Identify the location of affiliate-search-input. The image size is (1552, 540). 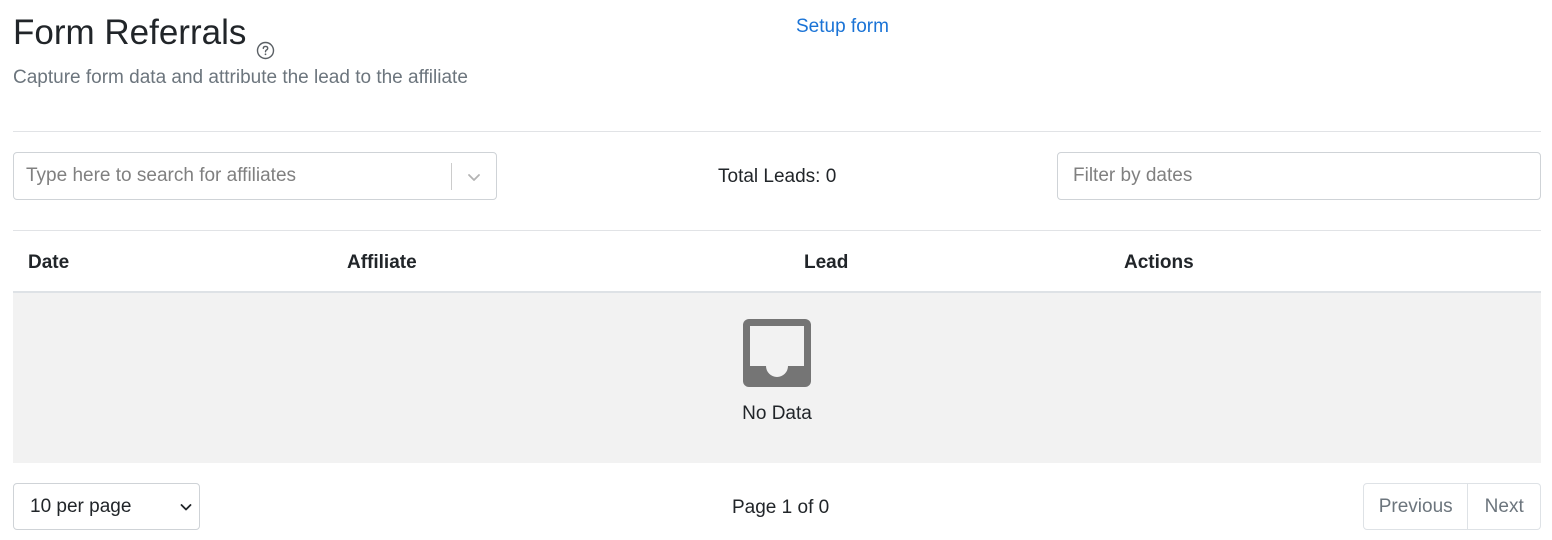
(236, 176).